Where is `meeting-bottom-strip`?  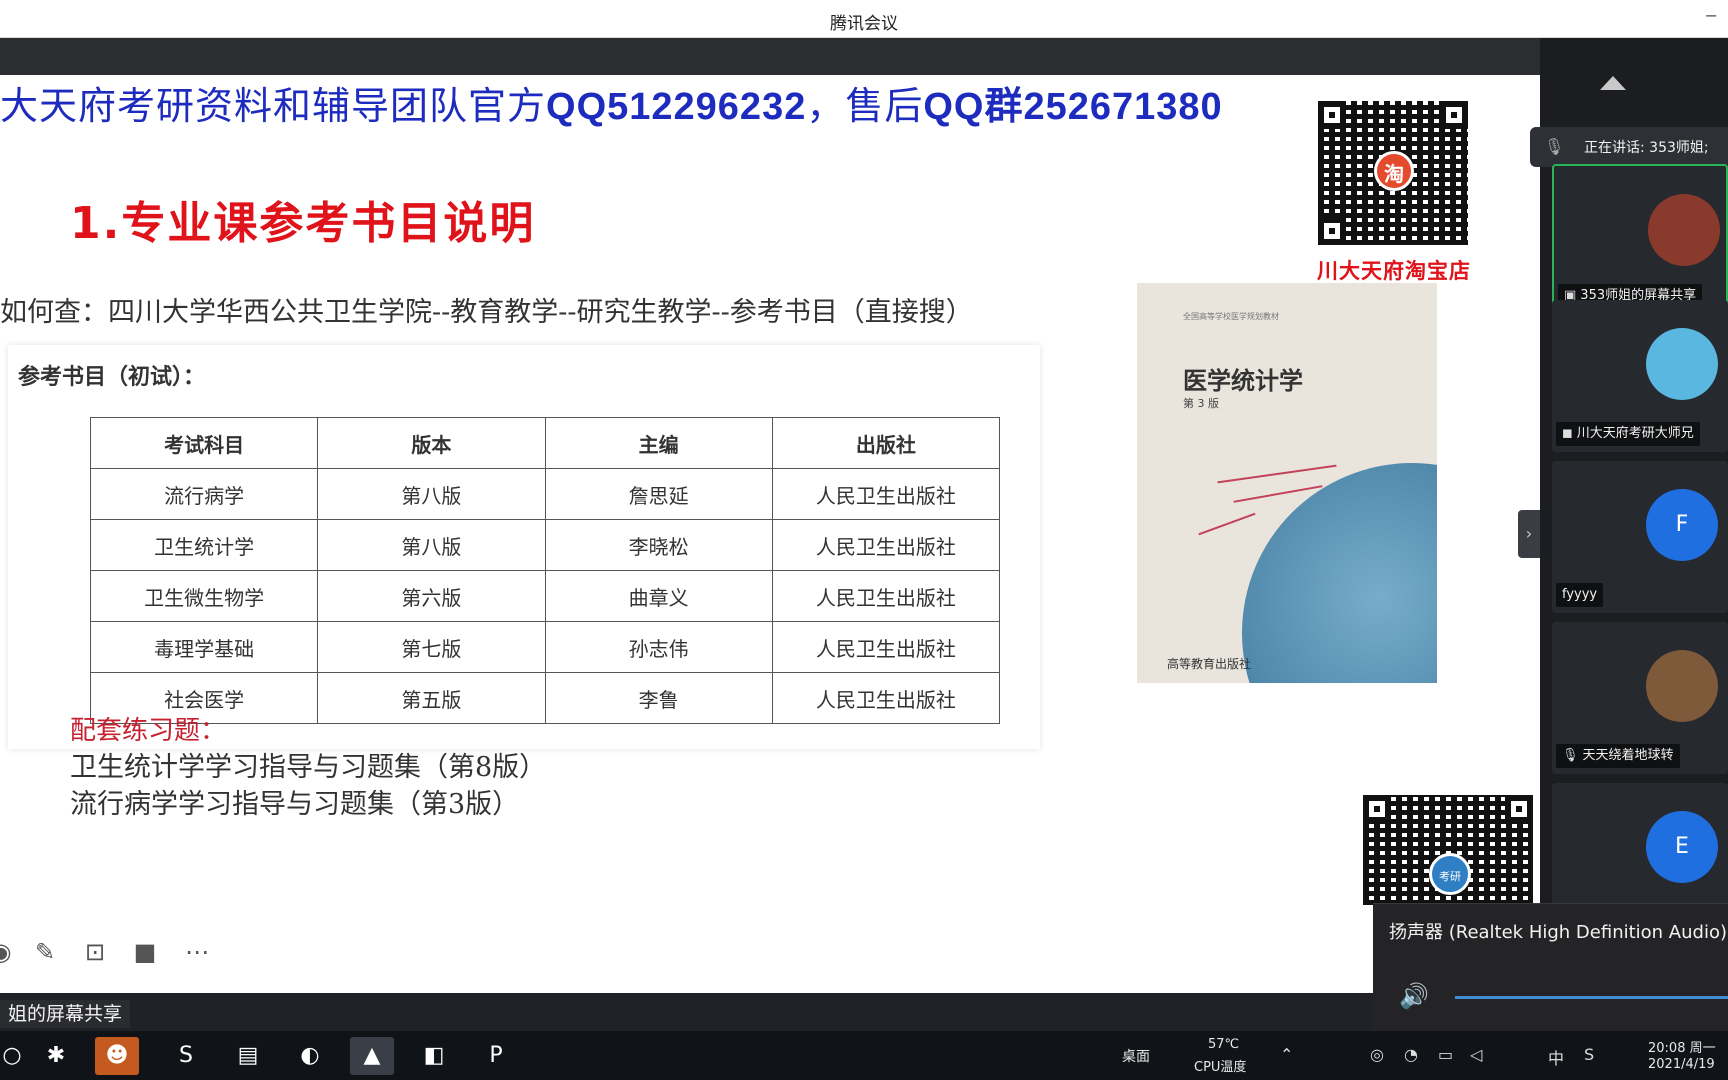 meeting-bottom-strip is located at coordinates (770, 1012).